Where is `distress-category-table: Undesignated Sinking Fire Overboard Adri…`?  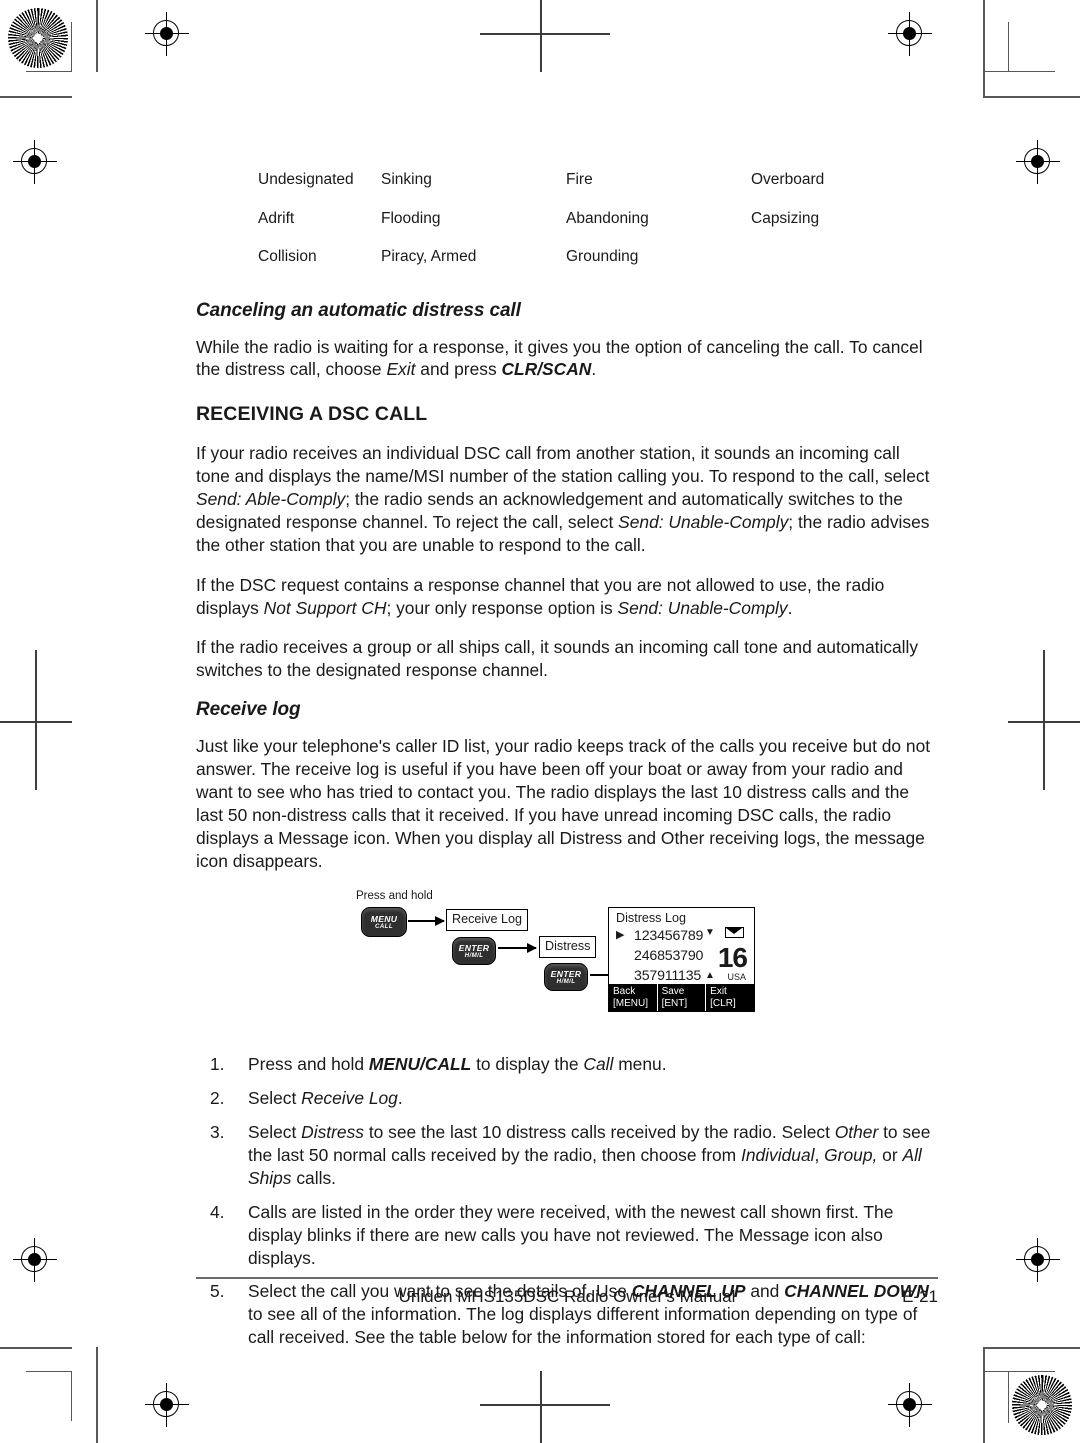
distress-category-table: Undesignated Sinking Fire Overboard Adri… is located at coordinates (566, 224).